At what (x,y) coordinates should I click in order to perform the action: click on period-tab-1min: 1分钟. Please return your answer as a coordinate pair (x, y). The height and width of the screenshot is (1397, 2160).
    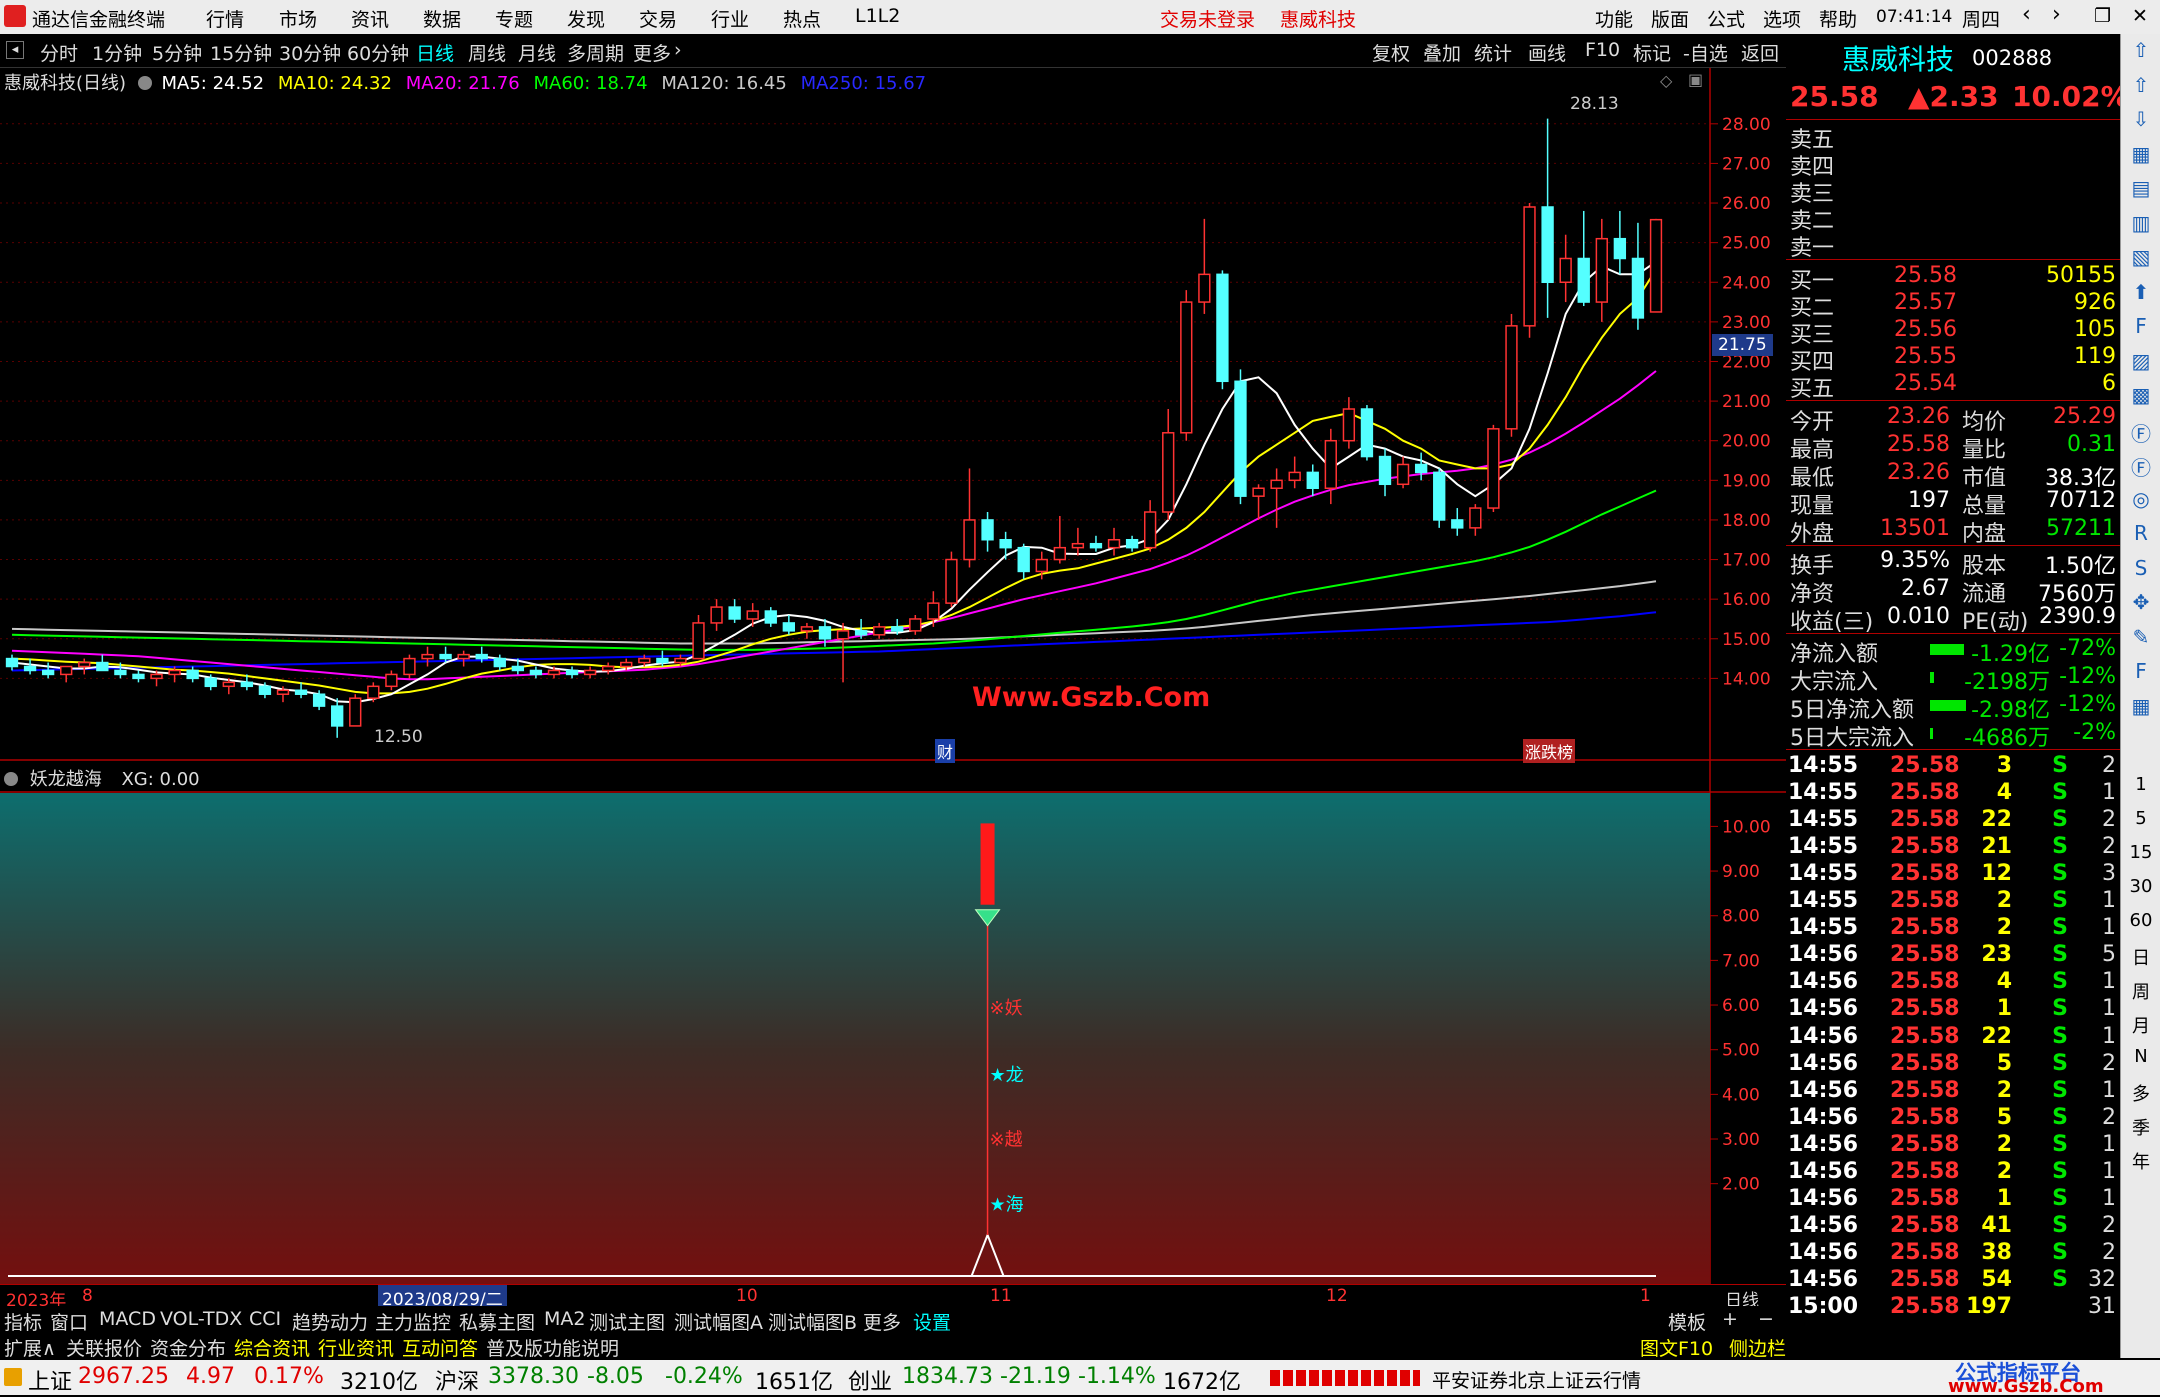
    Looking at the image, I should click on (117, 52).